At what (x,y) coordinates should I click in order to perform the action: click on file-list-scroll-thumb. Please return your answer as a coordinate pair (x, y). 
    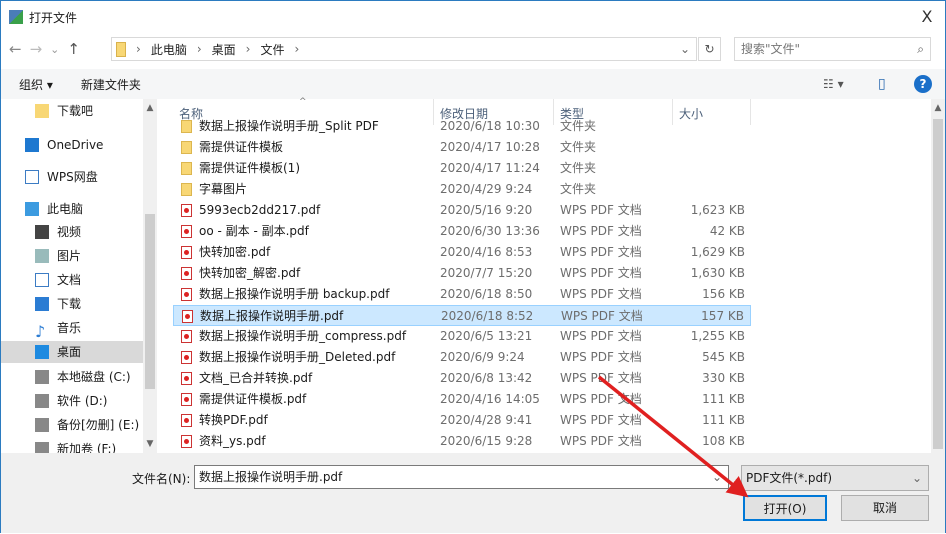
    Looking at the image, I should click on (938, 284).